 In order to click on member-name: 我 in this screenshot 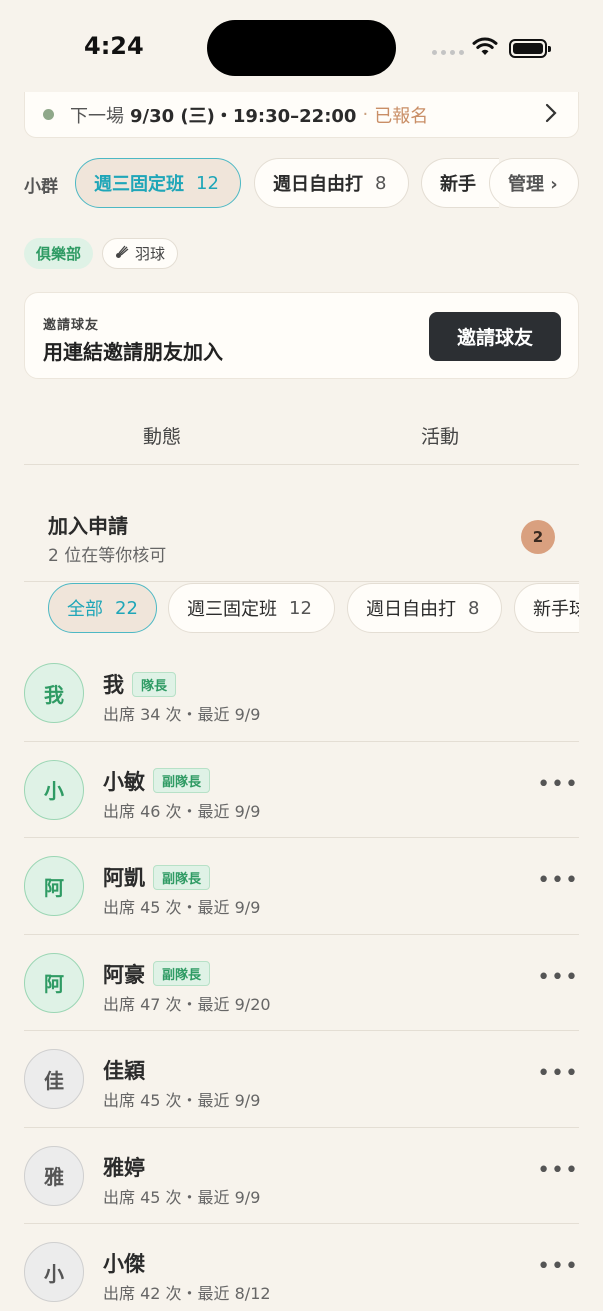, I will do `click(113, 685)`.